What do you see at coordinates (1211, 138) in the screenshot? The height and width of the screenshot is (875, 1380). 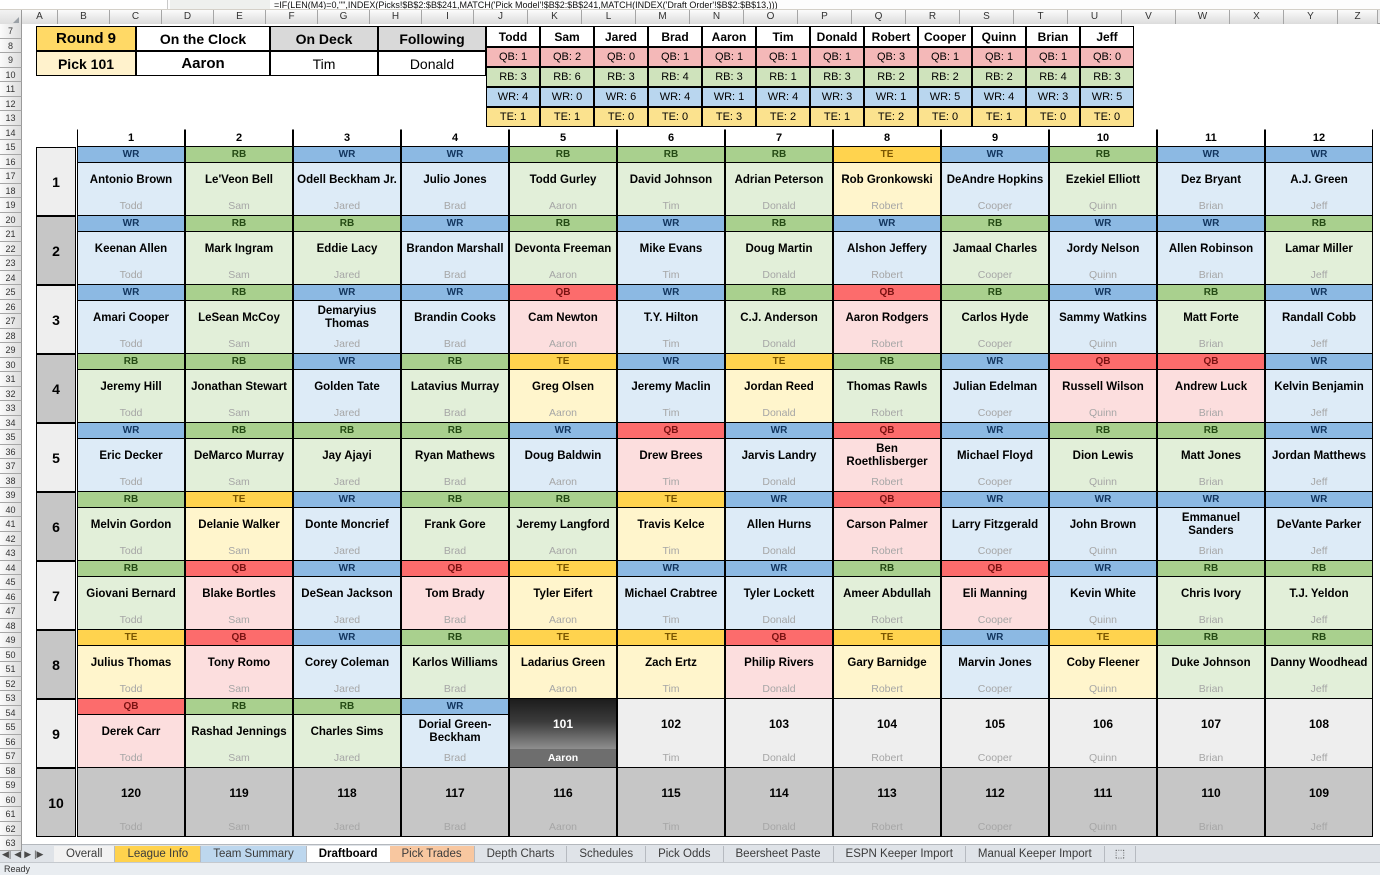 I see `draft-column-header: 11` at bounding box center [1211, 138].